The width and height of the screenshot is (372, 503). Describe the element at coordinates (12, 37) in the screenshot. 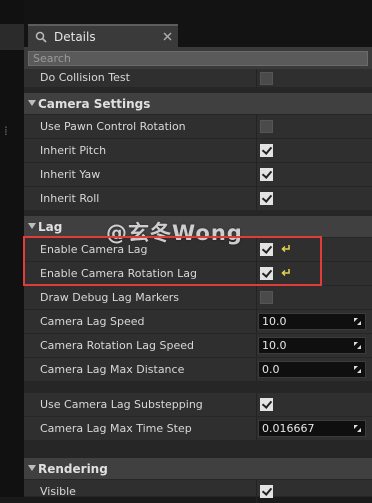

I see `left-panel-tab` at that location.